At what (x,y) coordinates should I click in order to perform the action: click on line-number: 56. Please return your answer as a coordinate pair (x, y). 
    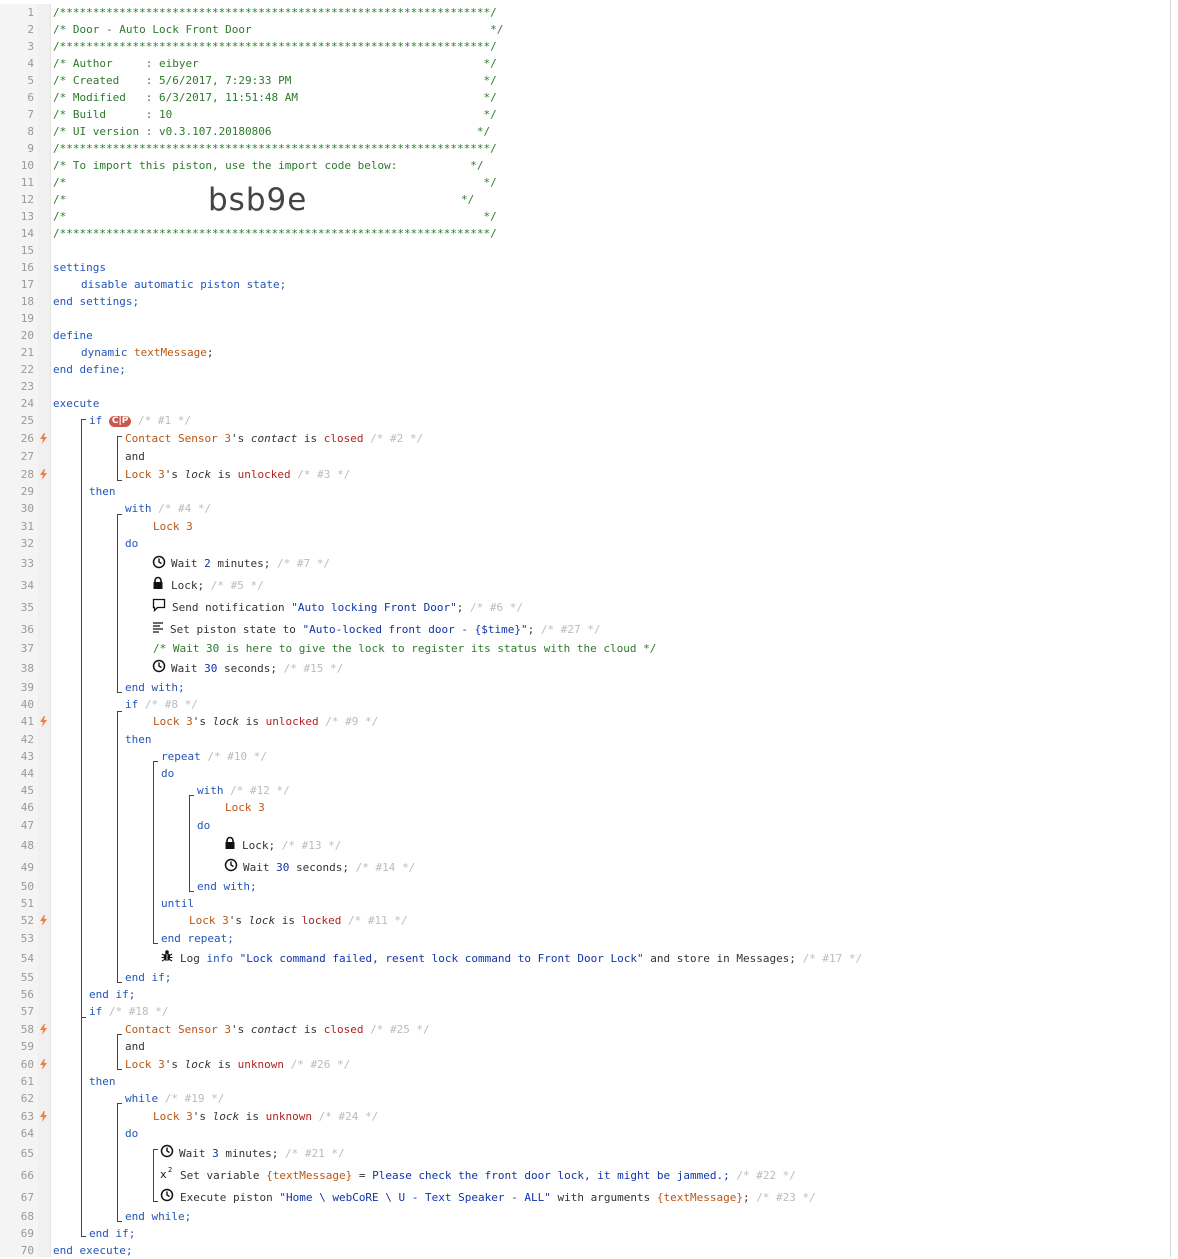
    Looking at the image, I should click on (27, 994).